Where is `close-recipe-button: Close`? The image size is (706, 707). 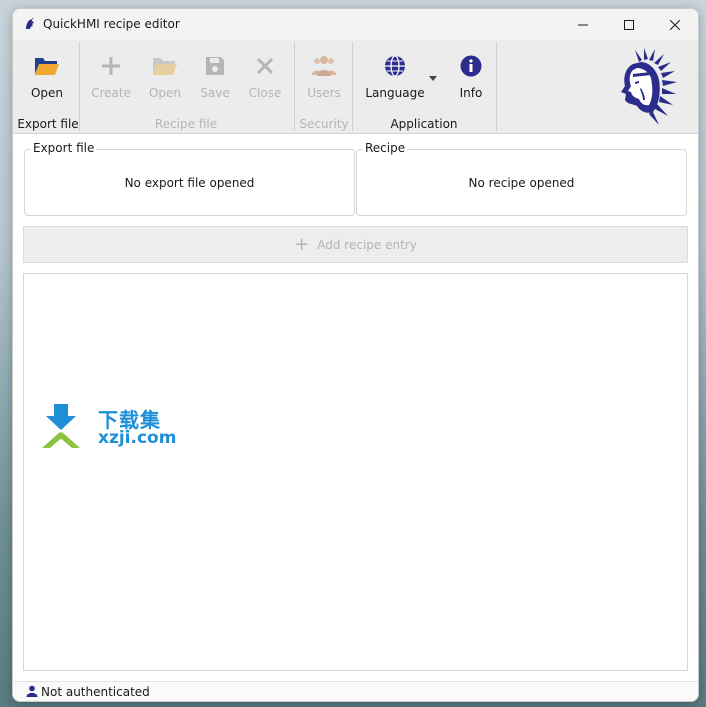
close-recipe-button: Close is located at coordinates (265, 76).